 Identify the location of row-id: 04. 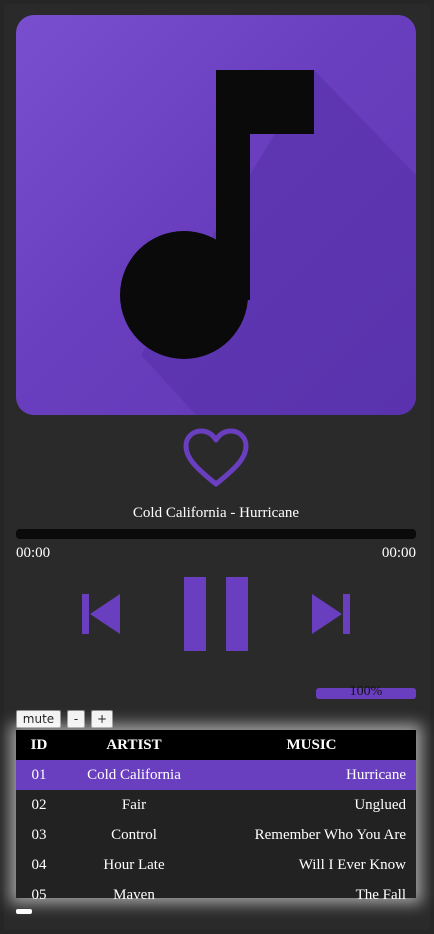
(39, 864).